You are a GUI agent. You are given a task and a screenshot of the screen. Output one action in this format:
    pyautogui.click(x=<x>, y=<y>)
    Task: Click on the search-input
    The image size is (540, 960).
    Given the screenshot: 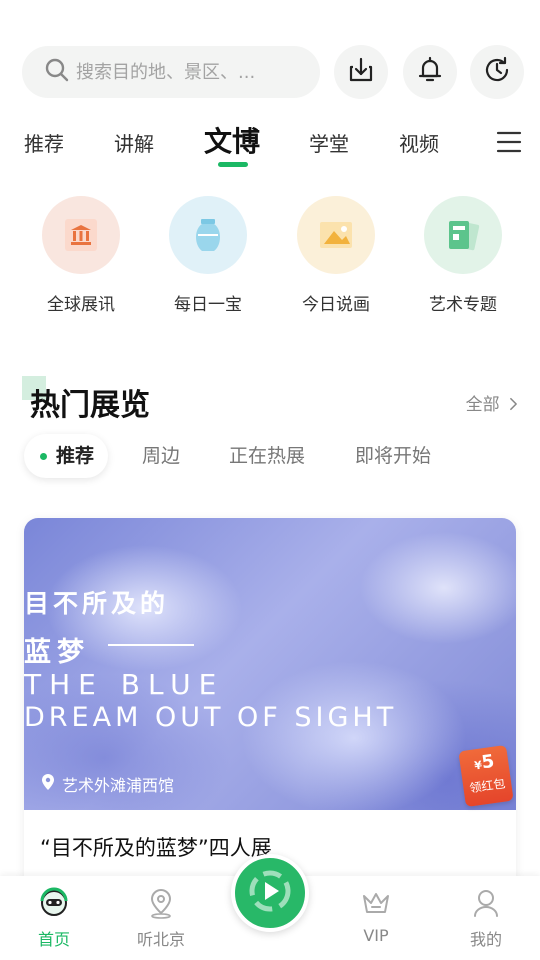 What is the action you would take?
    pyautogui.click(x=186, y=72)
    